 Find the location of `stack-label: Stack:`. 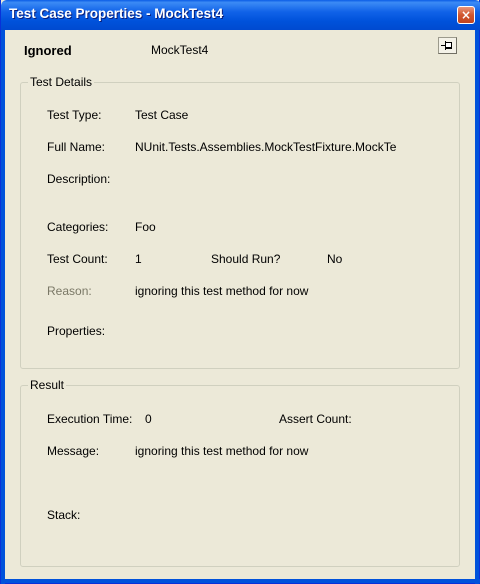

stack-label: Stack: is located at coordinates (64, 515).